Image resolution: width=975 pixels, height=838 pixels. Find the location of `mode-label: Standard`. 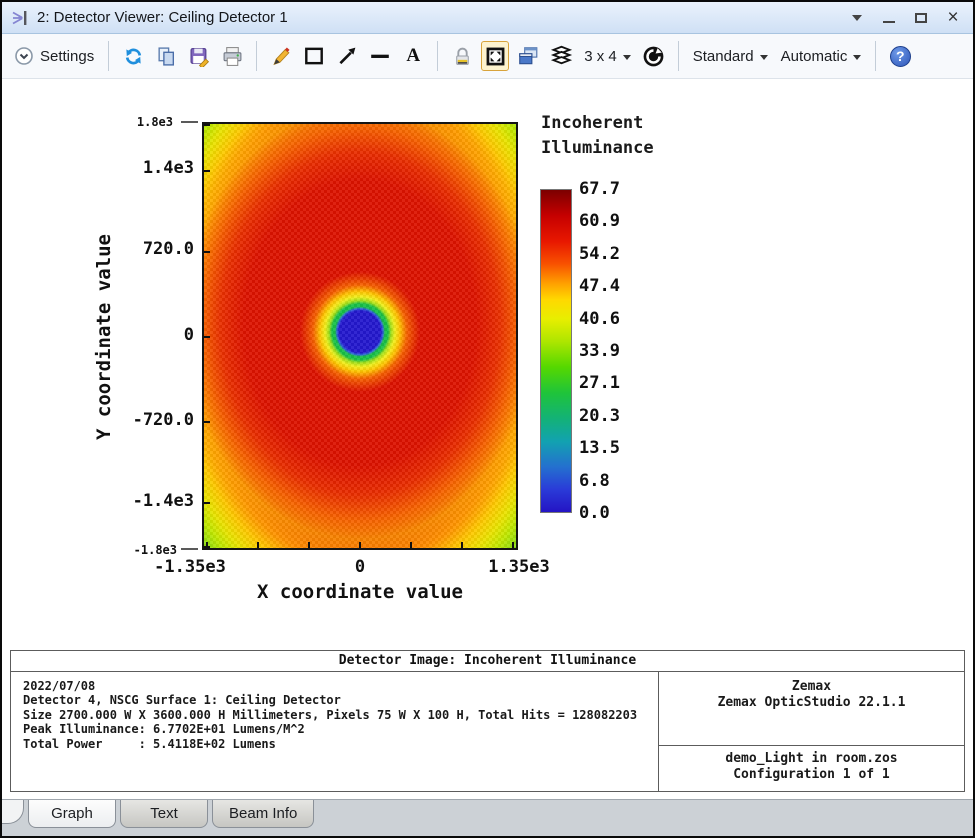

mode-label: Standard is located at coordinates (723, 56).